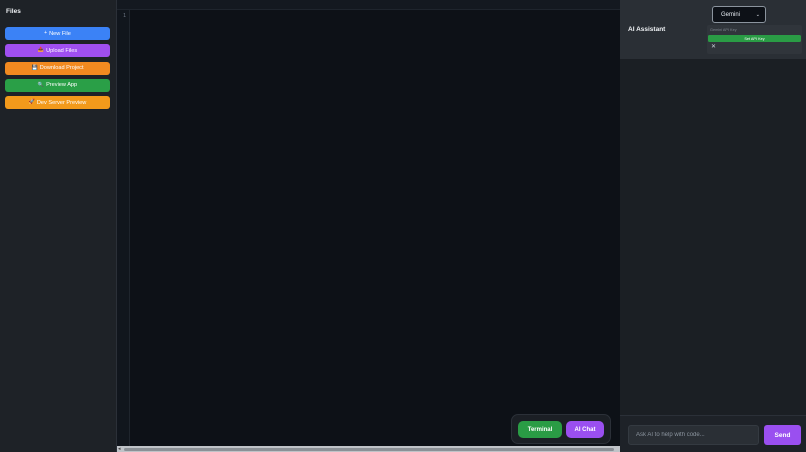 The height and width of the screenshot is (452, 806). I want to click on ai-panel-header: AI Assistant Gemini ⌄ Set API Key ✕, so click(713, 29).